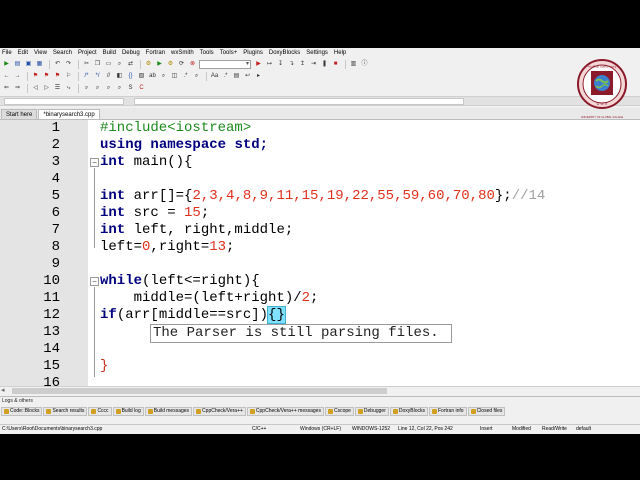  Describe the element at coordinates (46, 76) in the screenshot. I see `bookmark-prev-icon: ⚑` at that location.